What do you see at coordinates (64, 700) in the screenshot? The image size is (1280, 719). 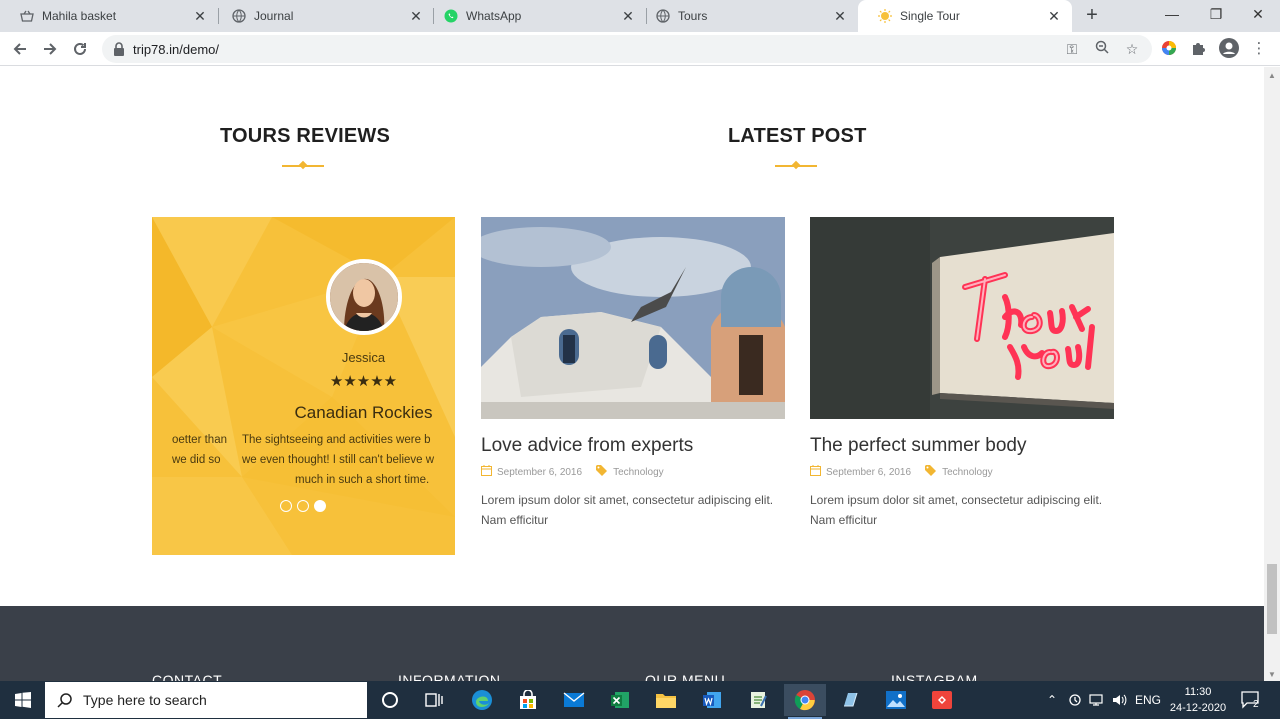 I see `search-icon` at bounding box center [64, 700].